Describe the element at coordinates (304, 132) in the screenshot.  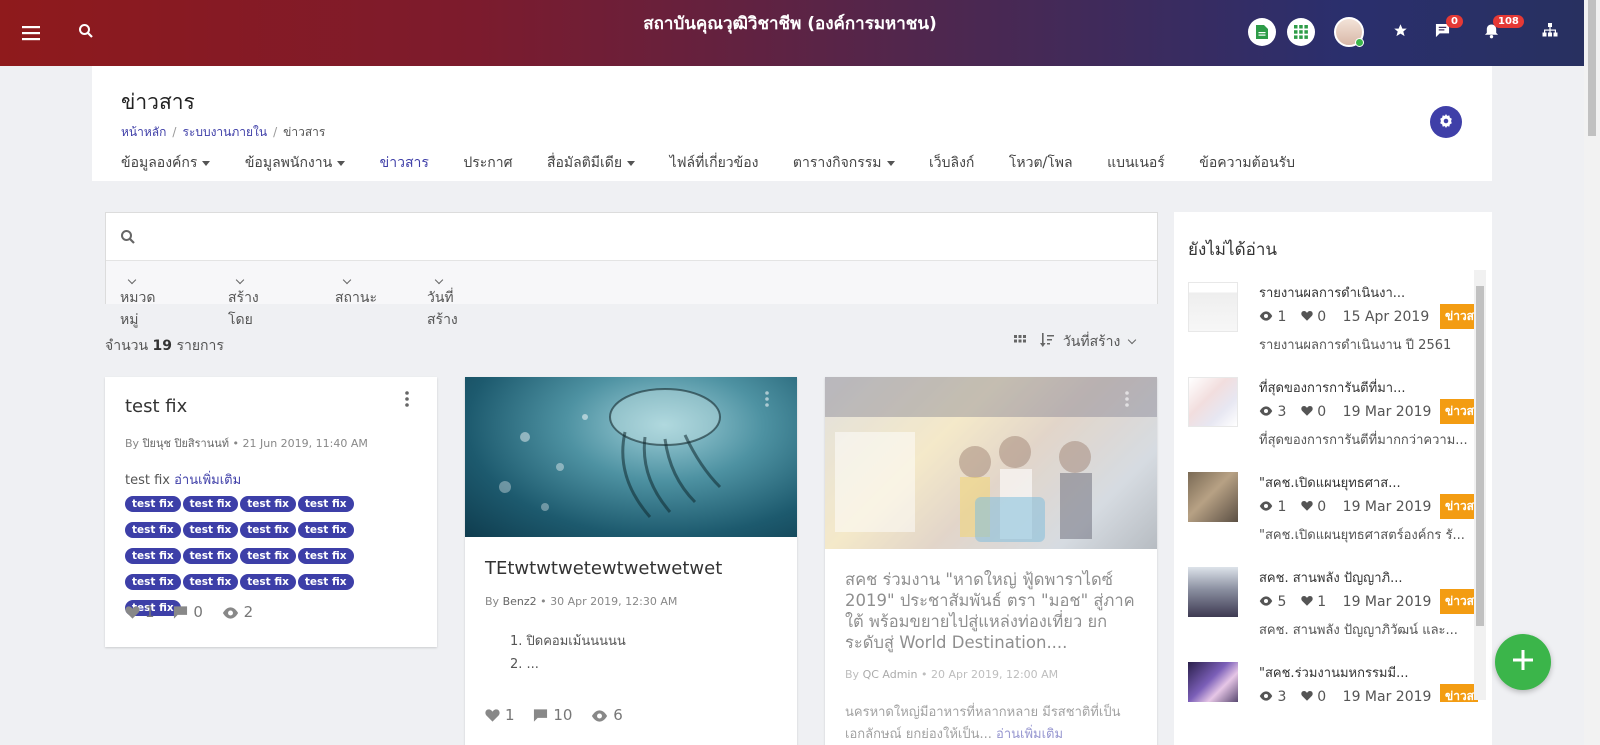
I see `breadcrumb-current: ข่าวสาร` at that location.